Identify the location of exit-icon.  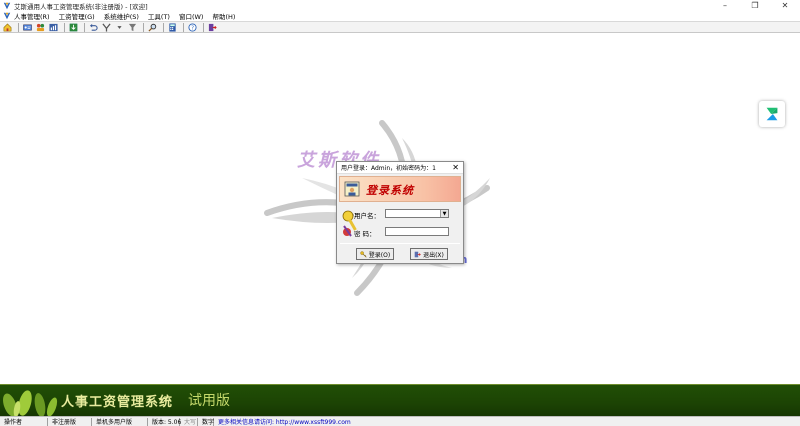
(212, 27).